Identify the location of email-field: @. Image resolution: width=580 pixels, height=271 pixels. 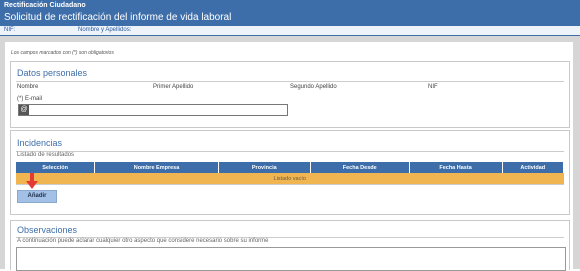
(153, 110).